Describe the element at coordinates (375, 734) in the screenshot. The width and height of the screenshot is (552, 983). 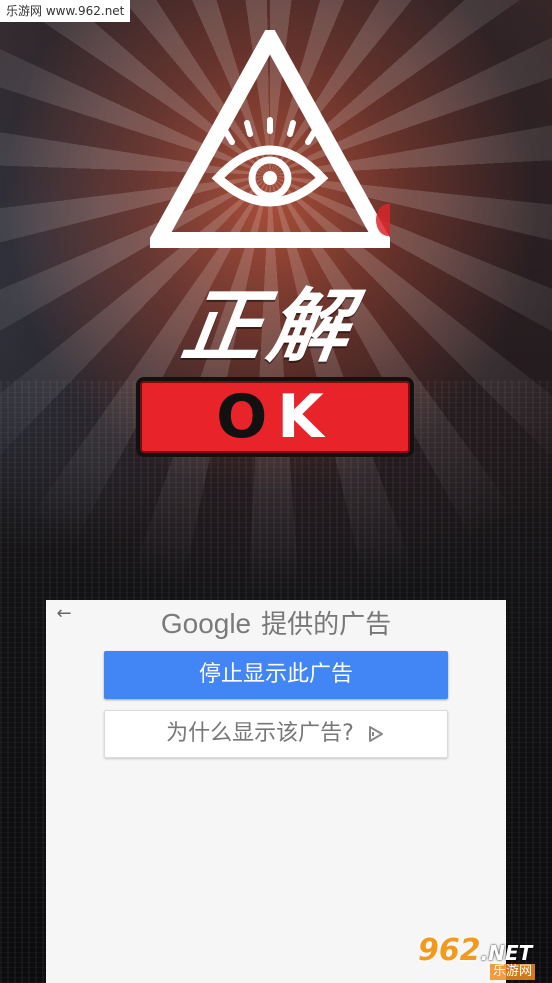
I see `adchoices-icon` at that location.